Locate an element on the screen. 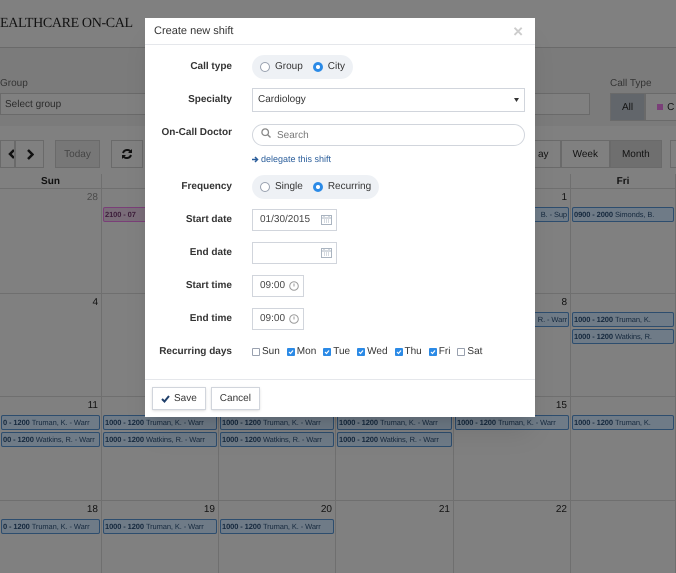  day-number: 4 is located at coordinates (95, 303).